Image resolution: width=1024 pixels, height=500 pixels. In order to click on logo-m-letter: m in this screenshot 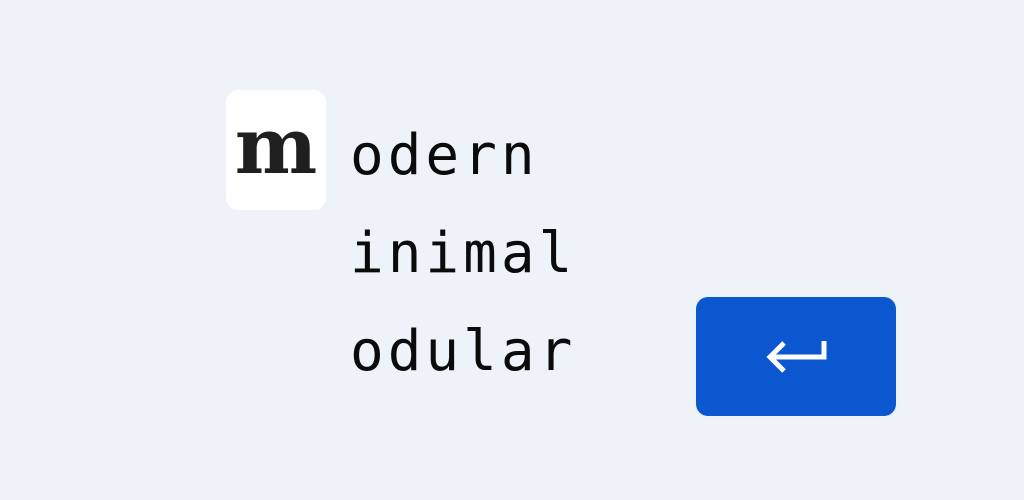, I will do `click(276, 146)`.